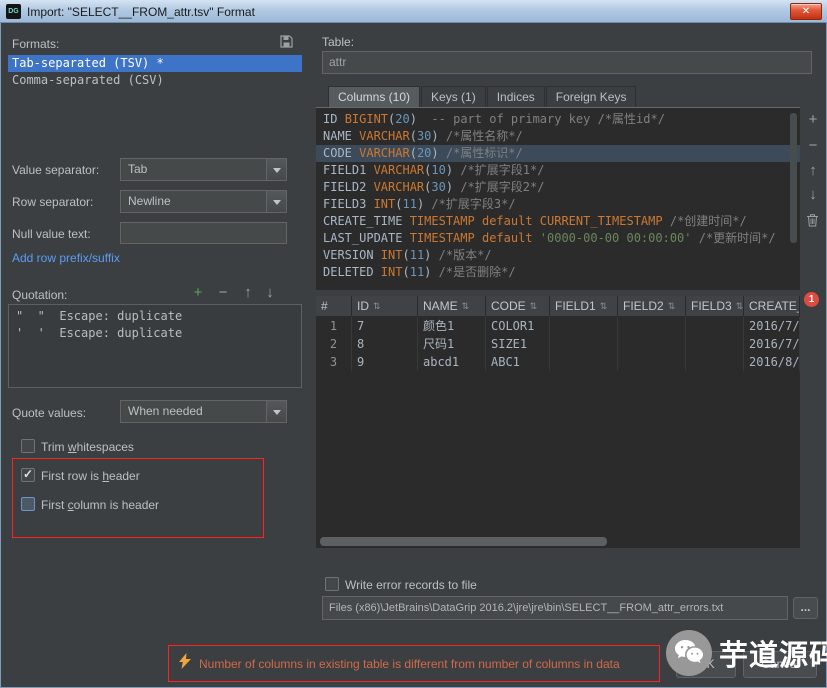 The width and height of the screenshot is (827, 688). What do you see at coordinates (28, 504) in the screenshot?
I see `first-col-checkbox` at bounding box center [28, 504].